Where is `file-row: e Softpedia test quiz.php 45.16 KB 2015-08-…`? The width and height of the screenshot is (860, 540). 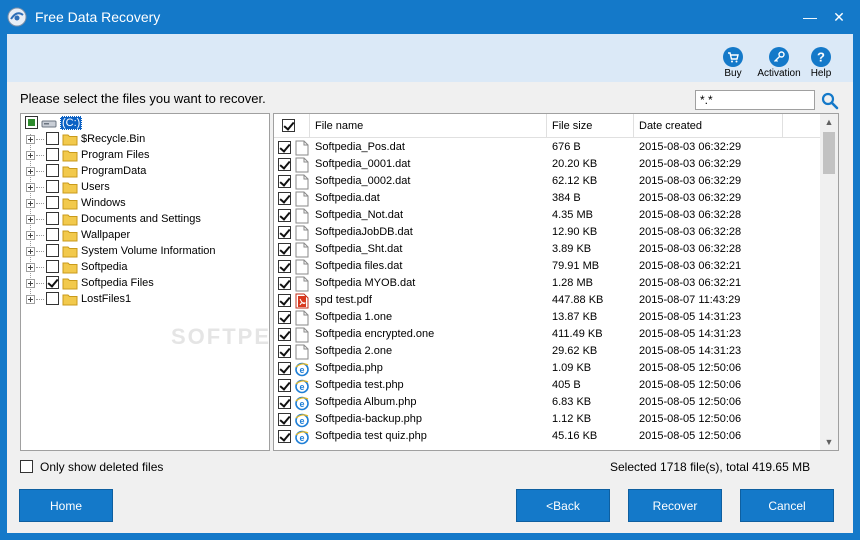 file-row: e Softpedia test quiz.php 45.16 KB 2015-08-… is located at coordinates (547, 436).